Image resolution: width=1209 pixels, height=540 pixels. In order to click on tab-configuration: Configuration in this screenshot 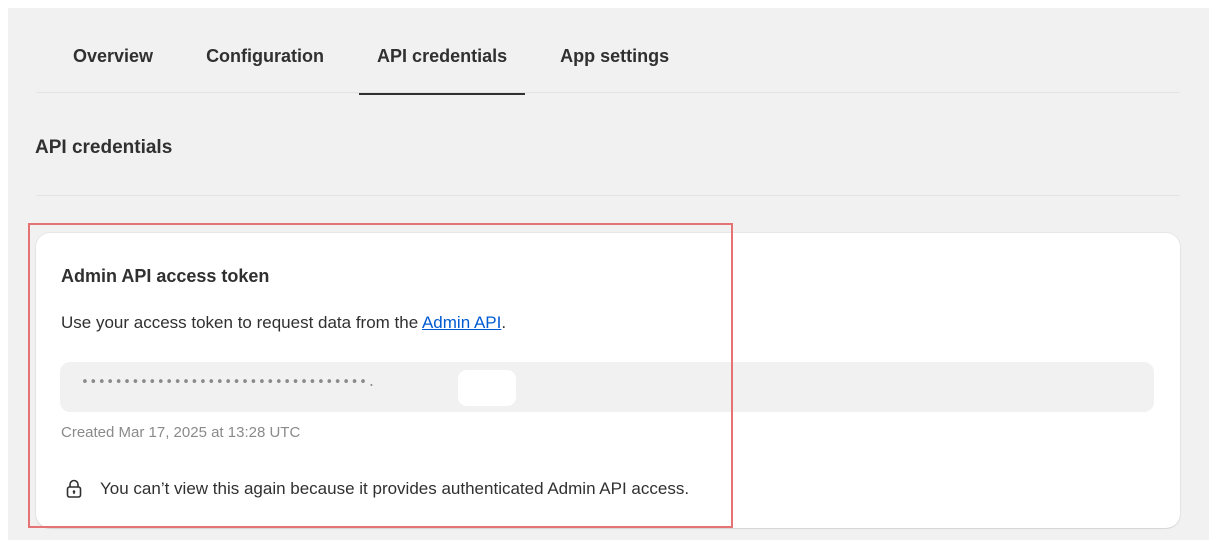, I will do `click(265, 69)`.